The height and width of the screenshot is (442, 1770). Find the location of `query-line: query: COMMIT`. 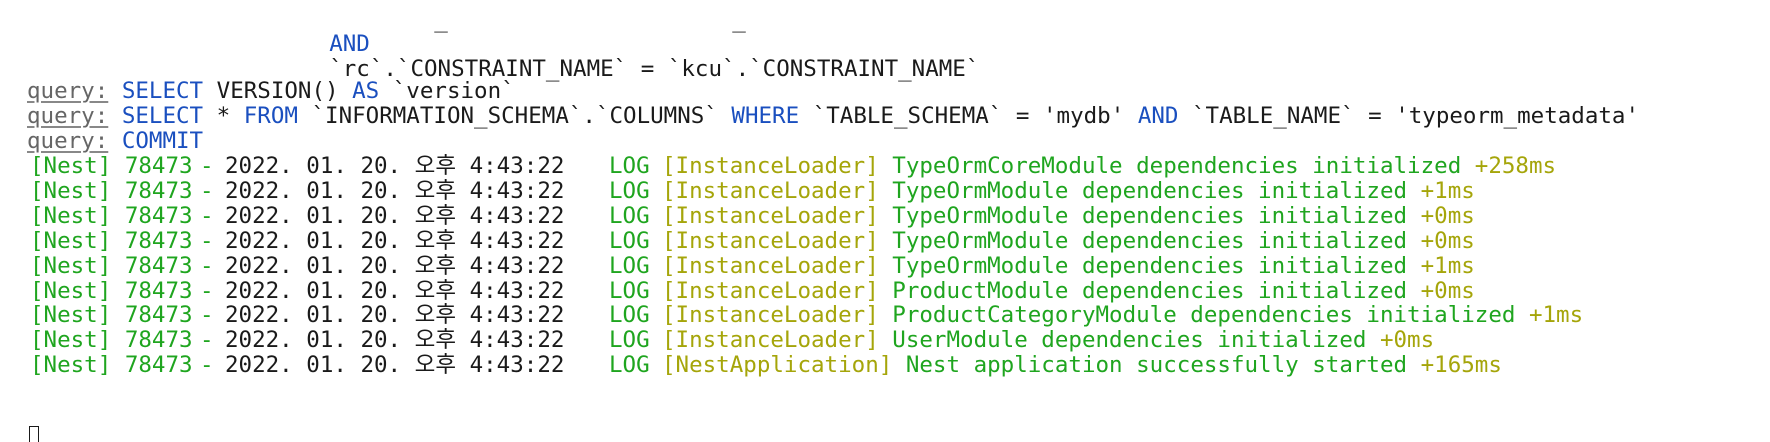

query-line: query: COMMIT is located at coordinates (115, 141).